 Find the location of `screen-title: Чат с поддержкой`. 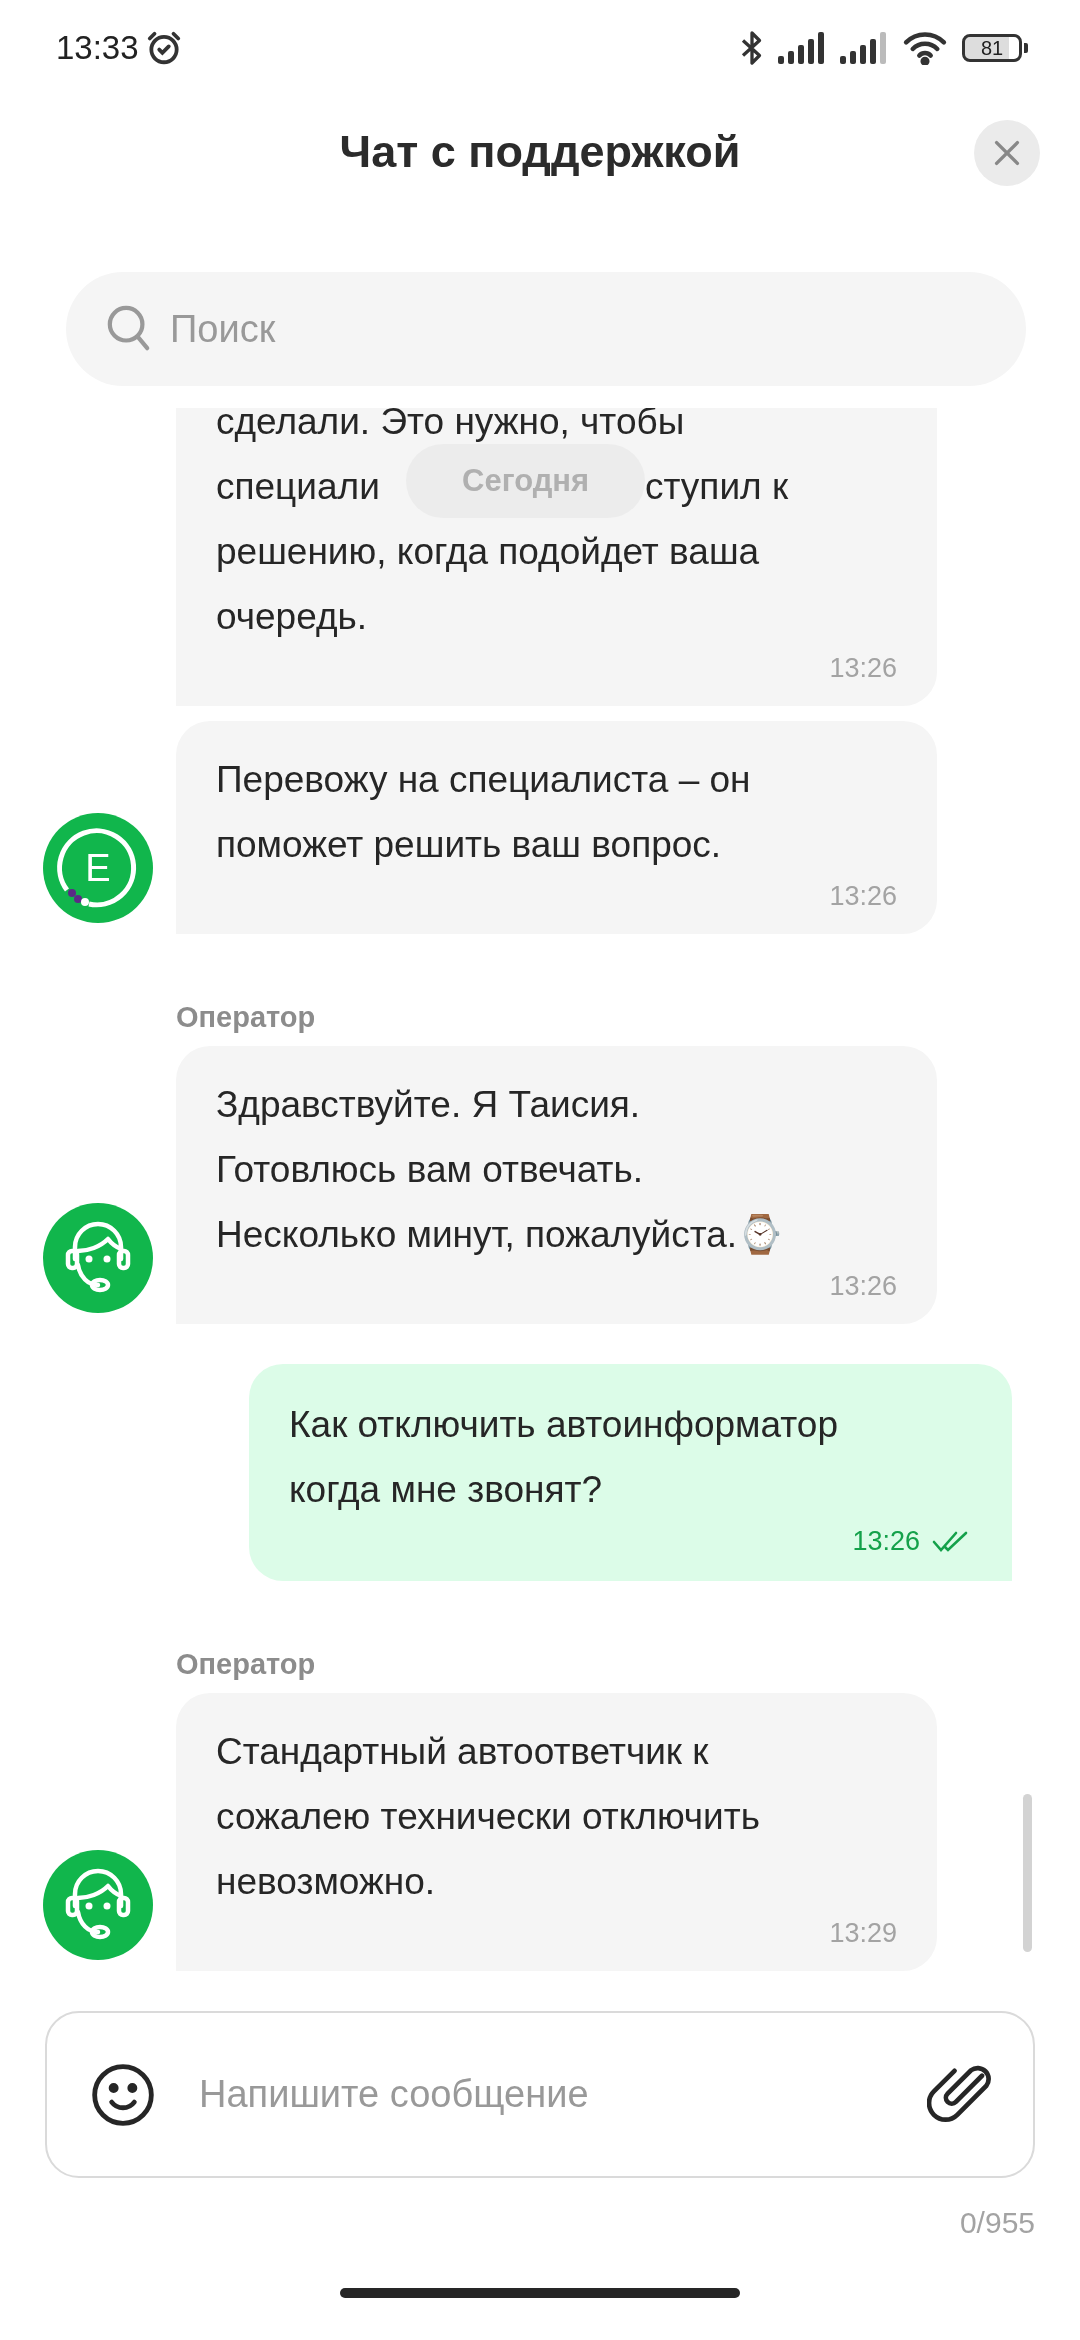

screen-title: Чат с поддержкой is located at coordinates (540, 152).